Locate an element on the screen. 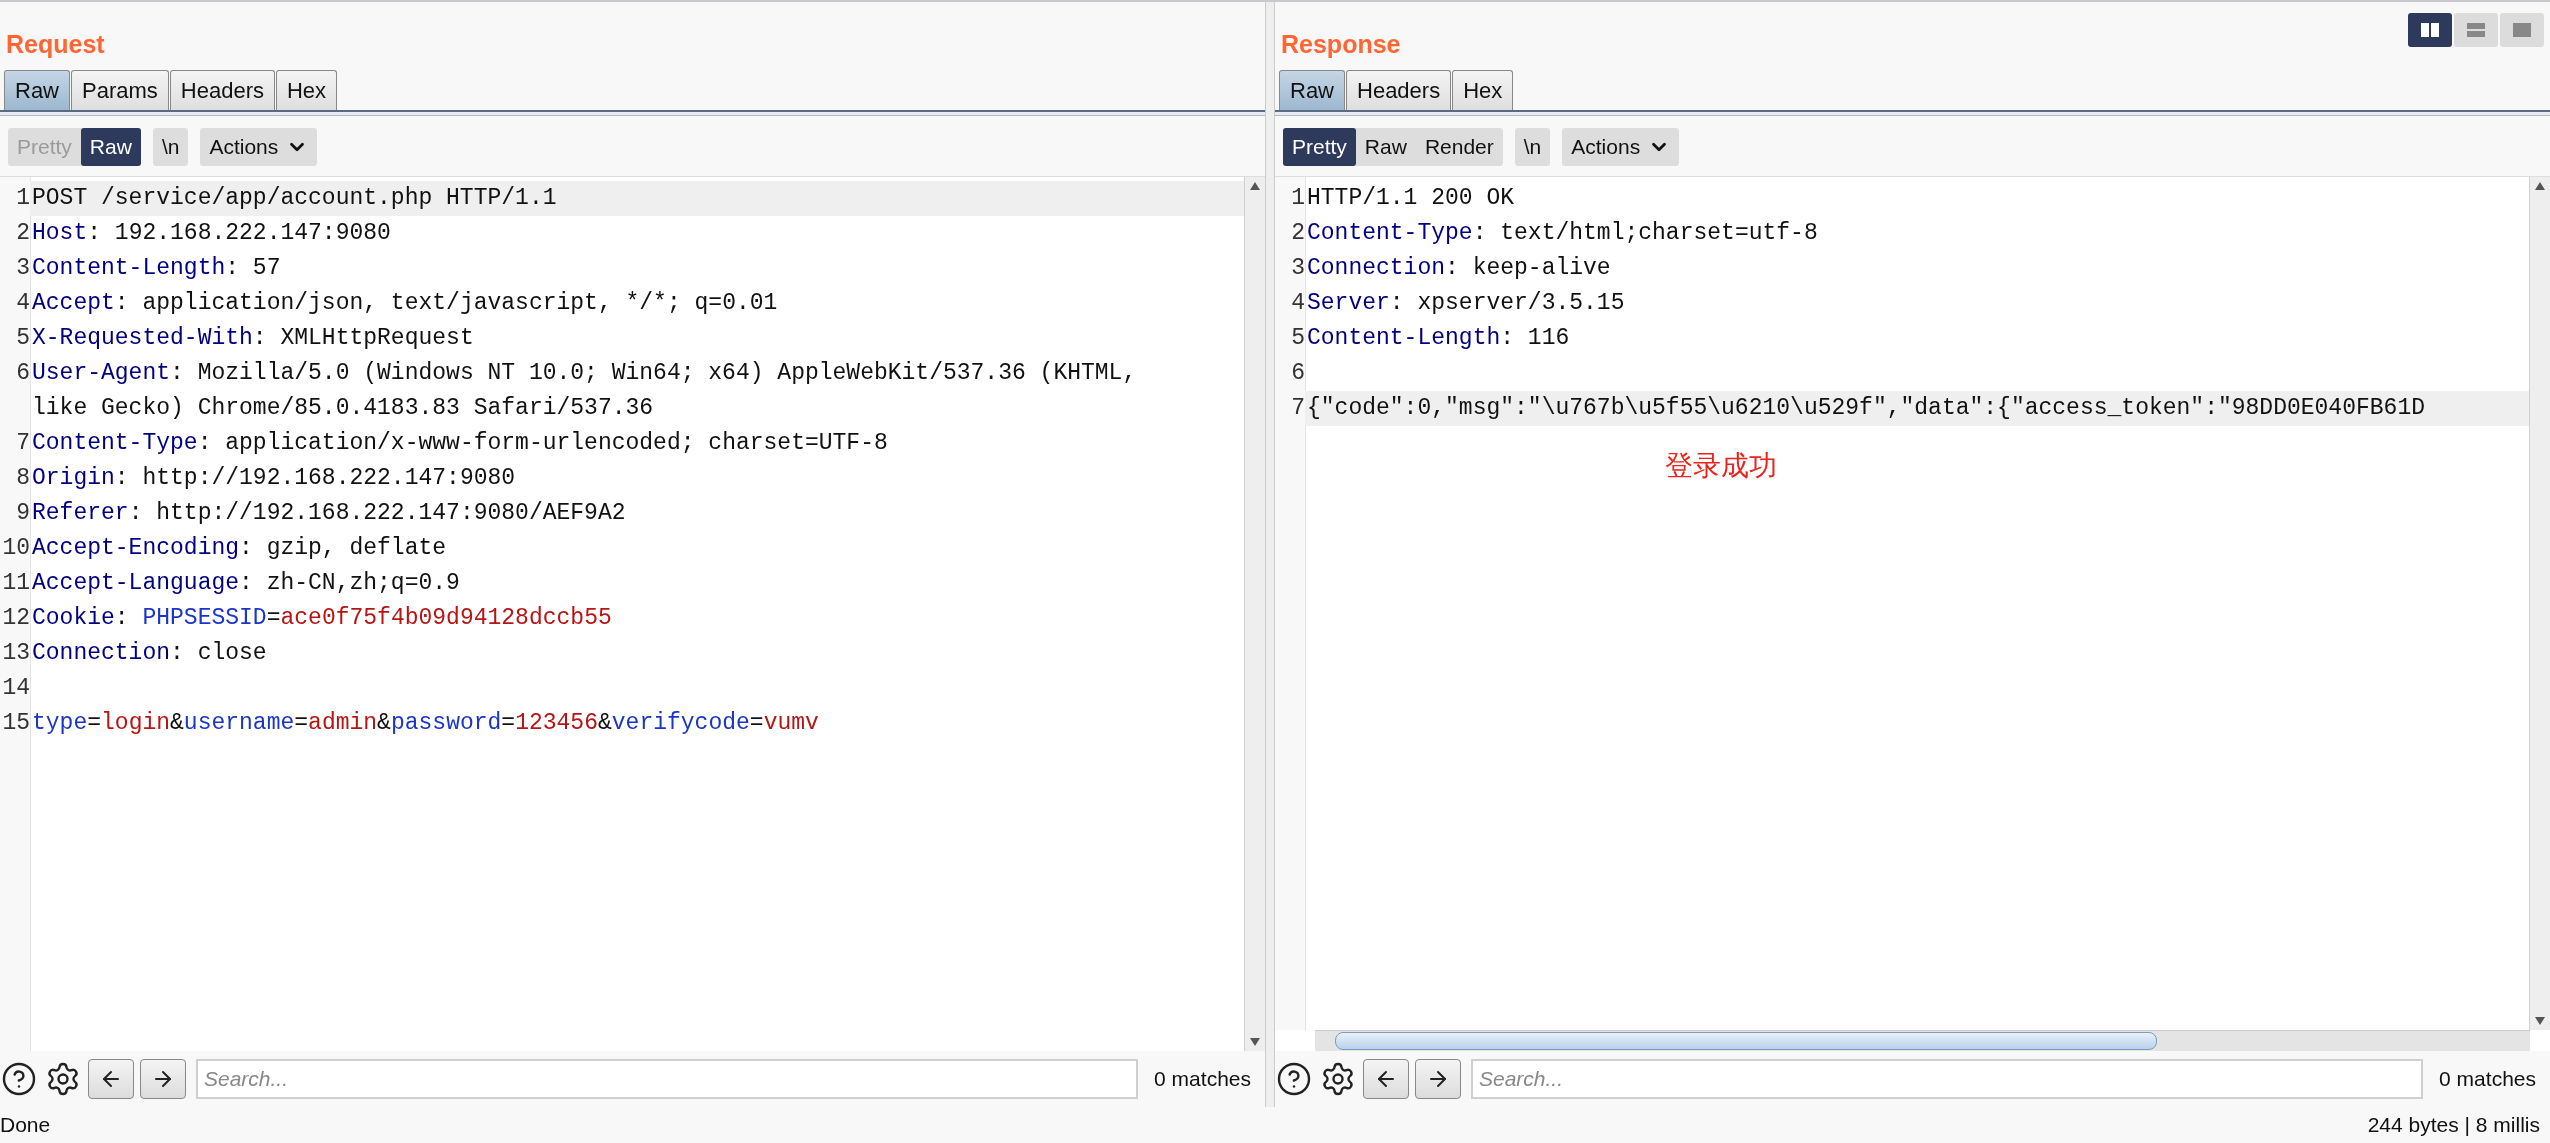  line-number: 11 is located at coordinates (15, 583).